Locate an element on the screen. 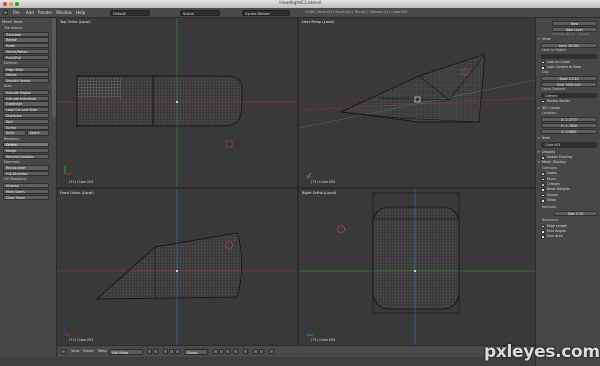  lock-object-field is located at coordinates (569, 57).